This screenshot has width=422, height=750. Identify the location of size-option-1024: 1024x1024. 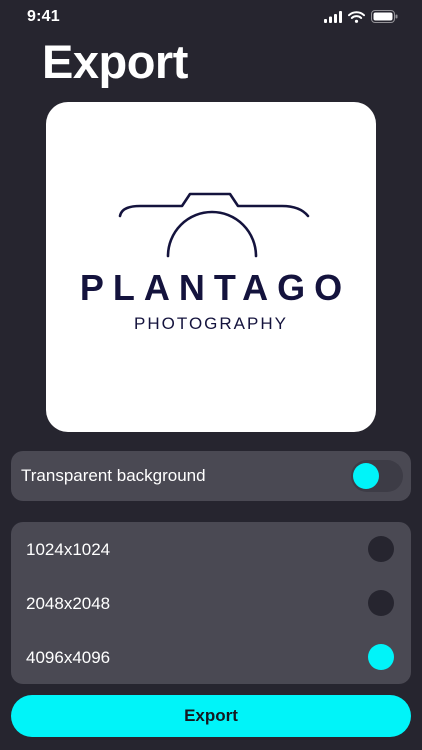
(211, 549).